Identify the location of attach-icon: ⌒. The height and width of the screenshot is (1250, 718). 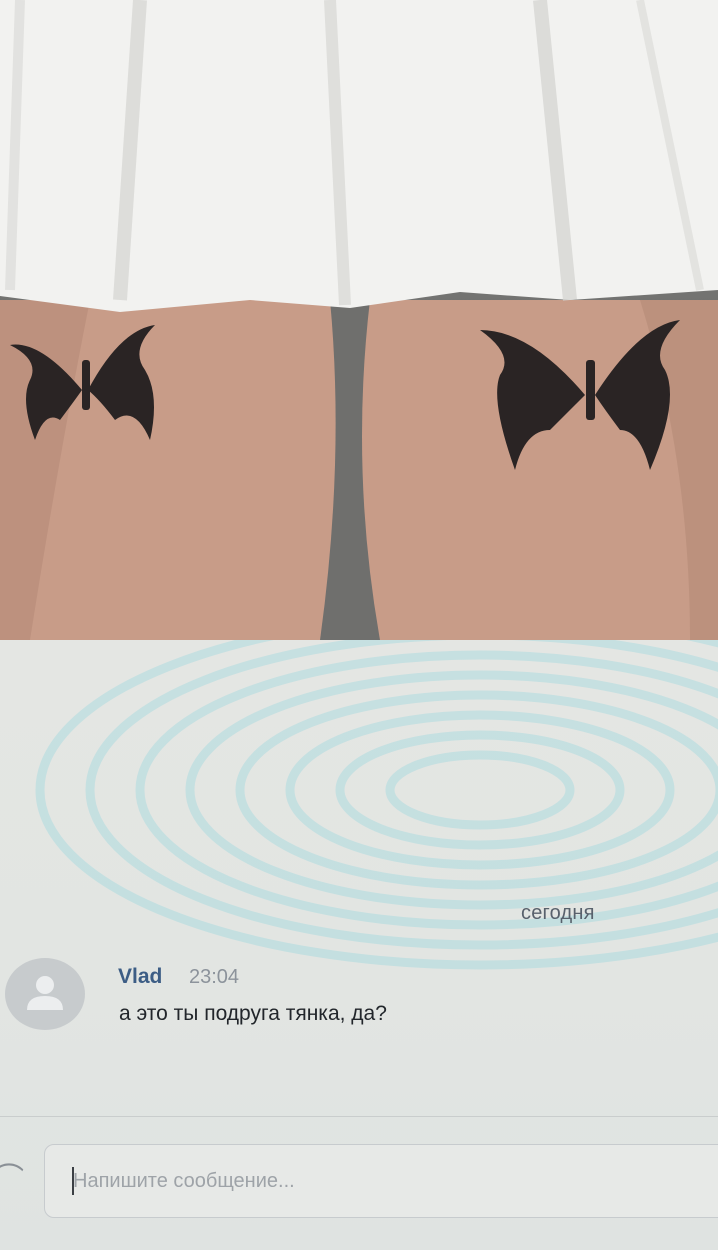
(12, 1180).